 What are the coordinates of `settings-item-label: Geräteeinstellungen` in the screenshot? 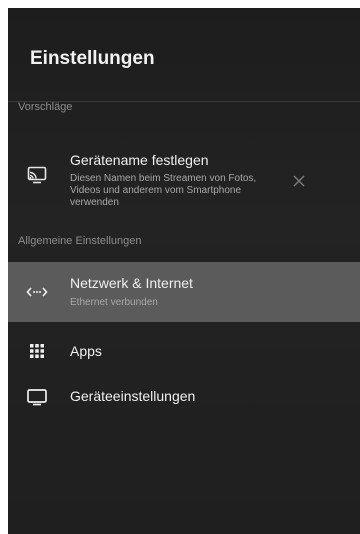 It's located at (133, 396).